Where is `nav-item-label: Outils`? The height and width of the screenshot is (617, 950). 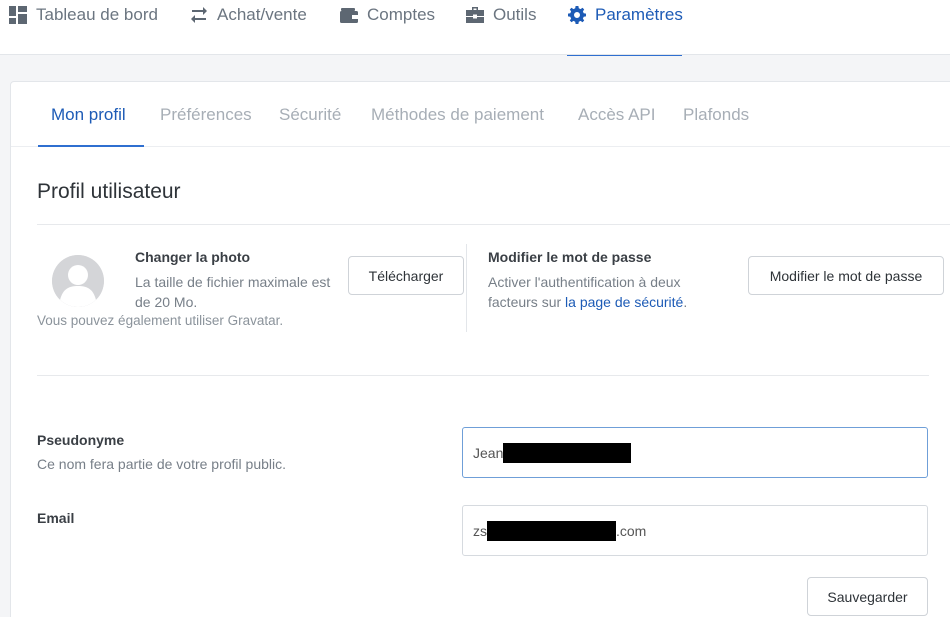 nav-item-label: Outils is located at coordinates (515, 14).